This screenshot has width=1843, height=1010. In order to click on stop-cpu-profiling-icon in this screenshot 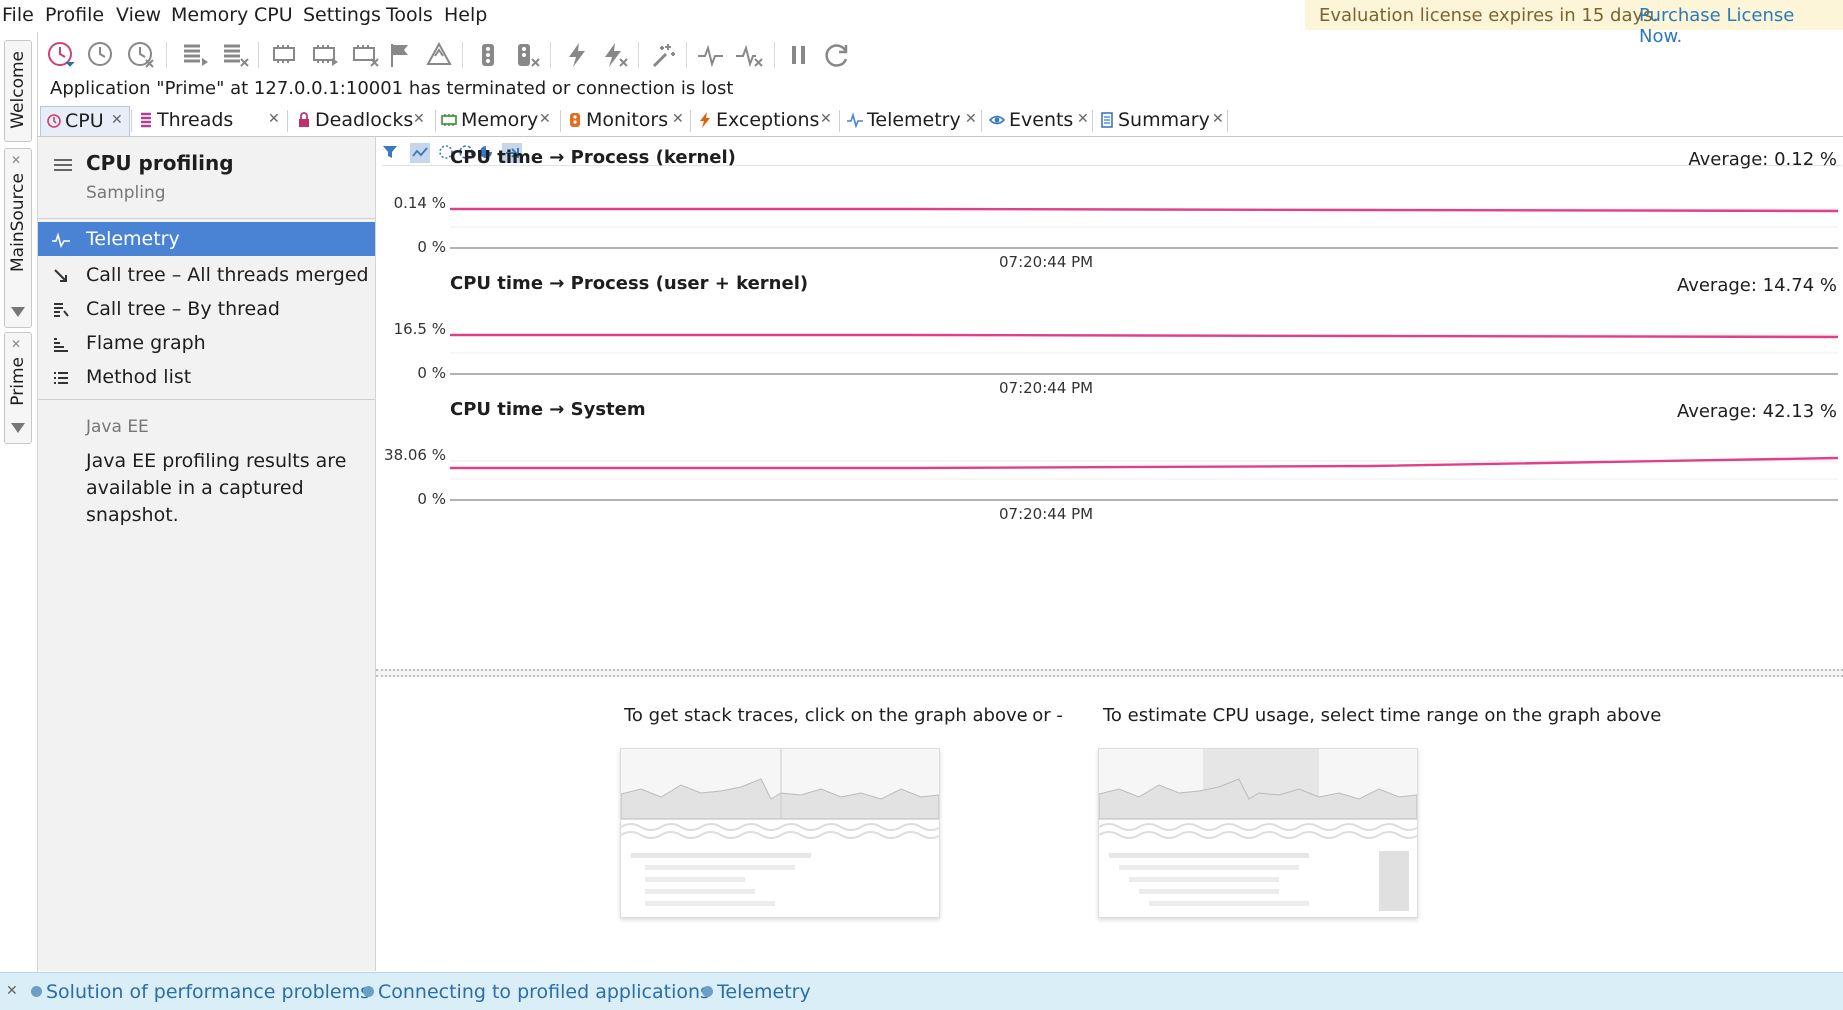, I will do `click(141, 55)`.